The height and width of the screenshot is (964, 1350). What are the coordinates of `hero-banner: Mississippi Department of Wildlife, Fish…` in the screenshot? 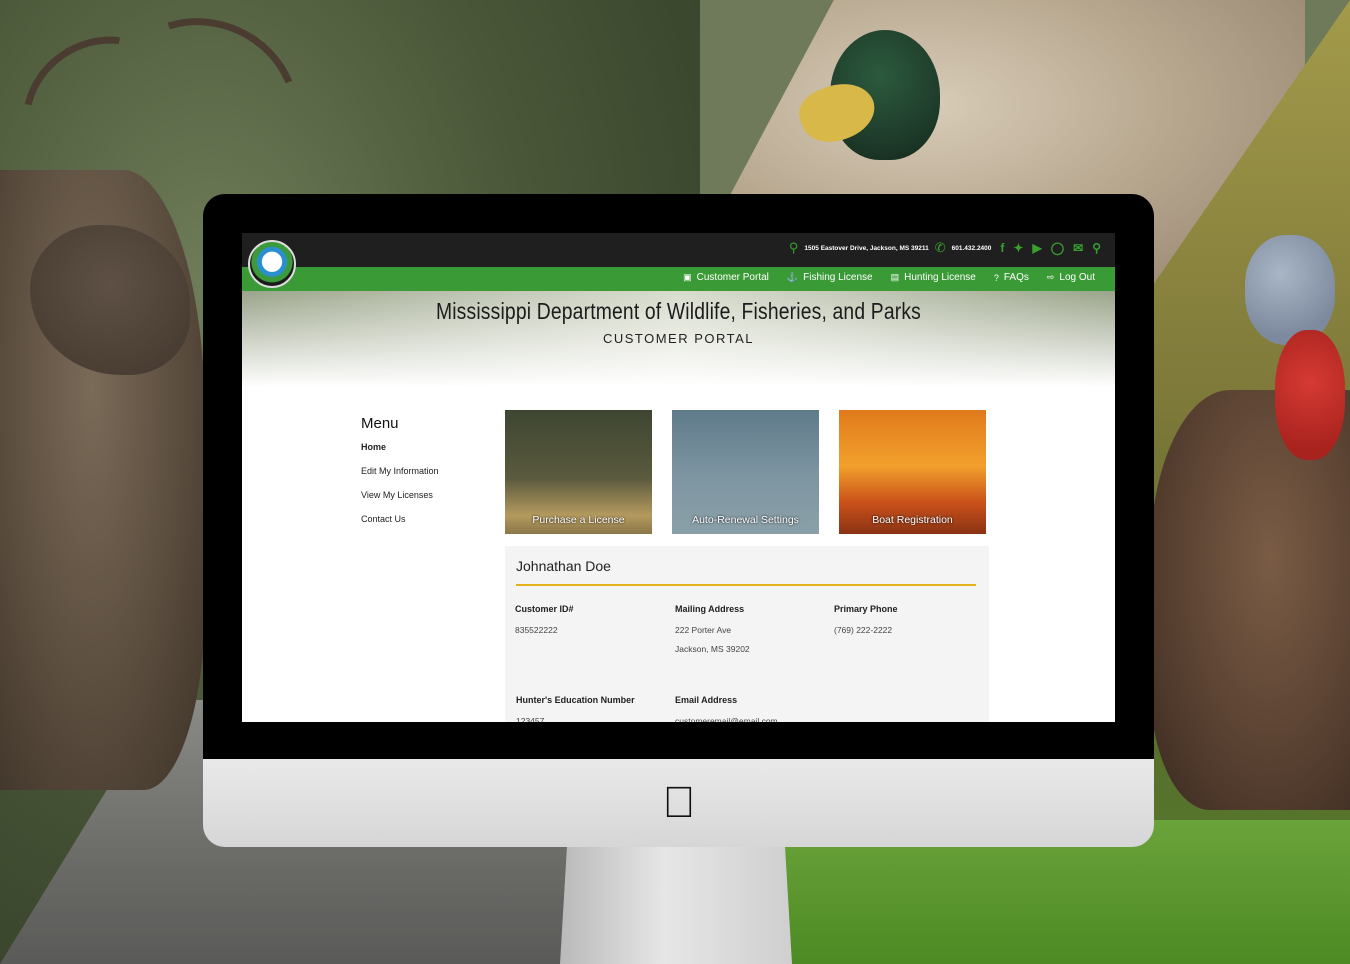 It's located at (678, 339).